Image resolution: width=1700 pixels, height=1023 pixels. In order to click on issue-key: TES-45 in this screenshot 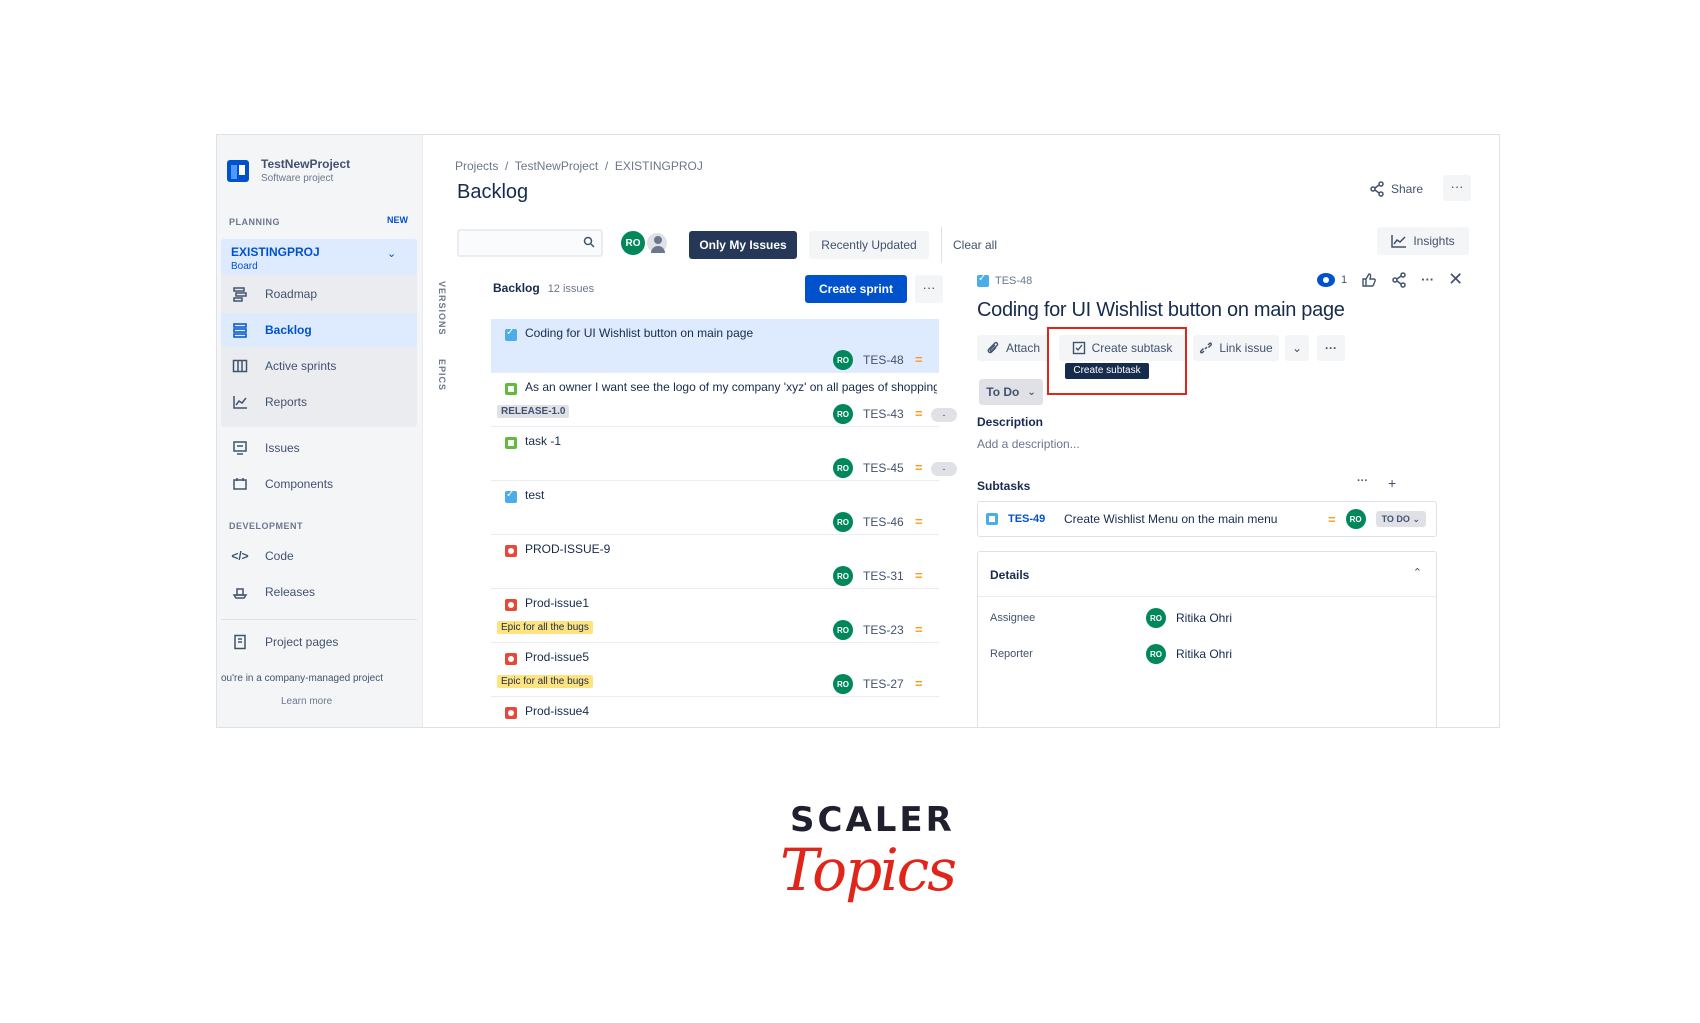, I will do `click(883, 468)`.